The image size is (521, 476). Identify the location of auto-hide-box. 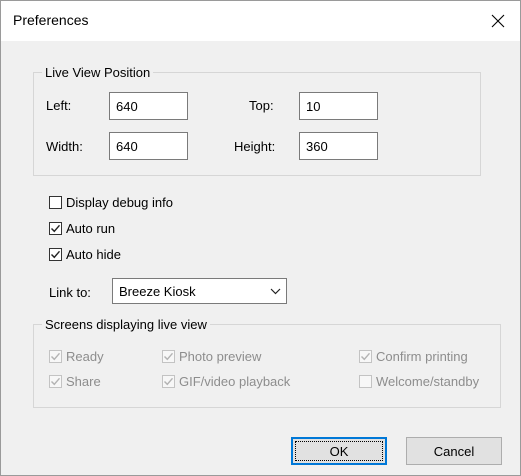
(55, 254).